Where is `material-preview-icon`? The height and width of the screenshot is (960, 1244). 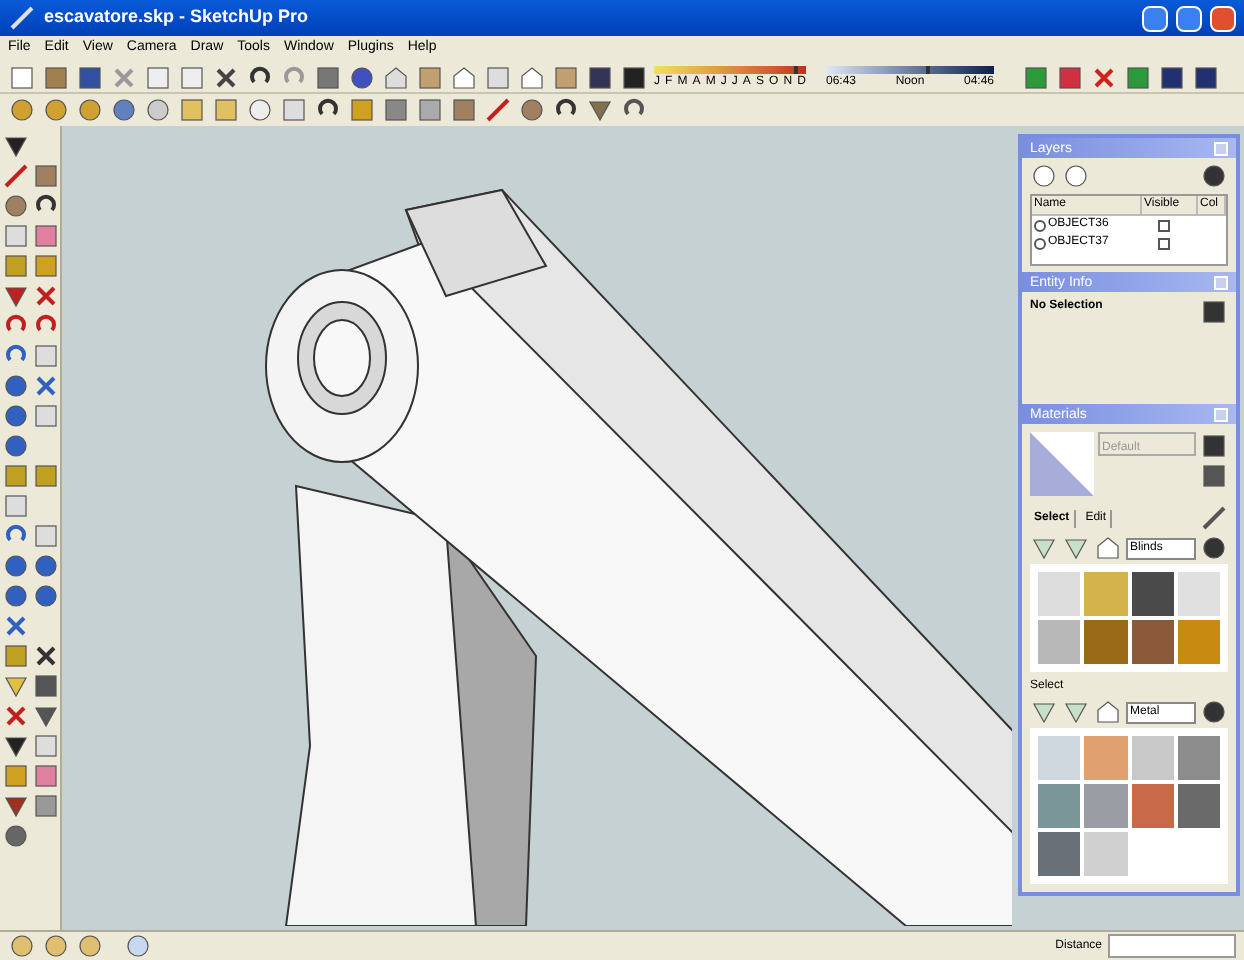 material-preview-icon is located at coordinates (1062, 464).